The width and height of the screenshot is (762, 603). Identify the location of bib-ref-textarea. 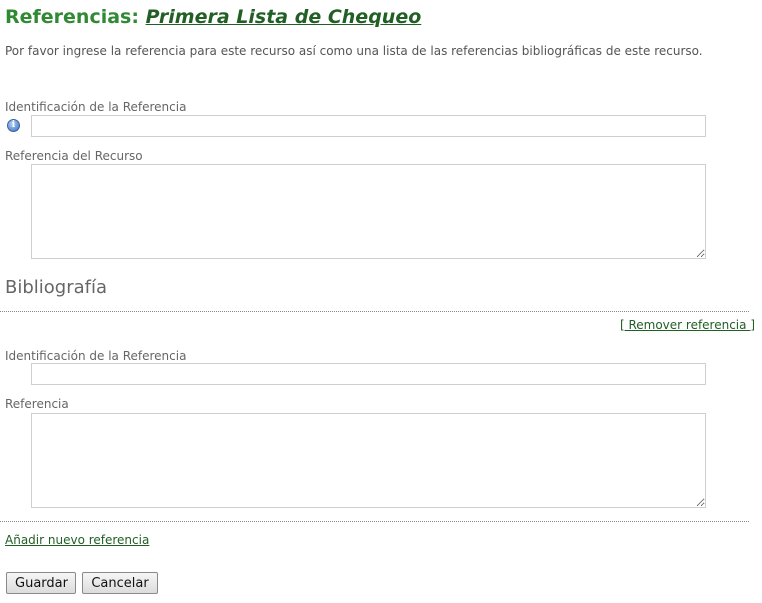
(368, 460).